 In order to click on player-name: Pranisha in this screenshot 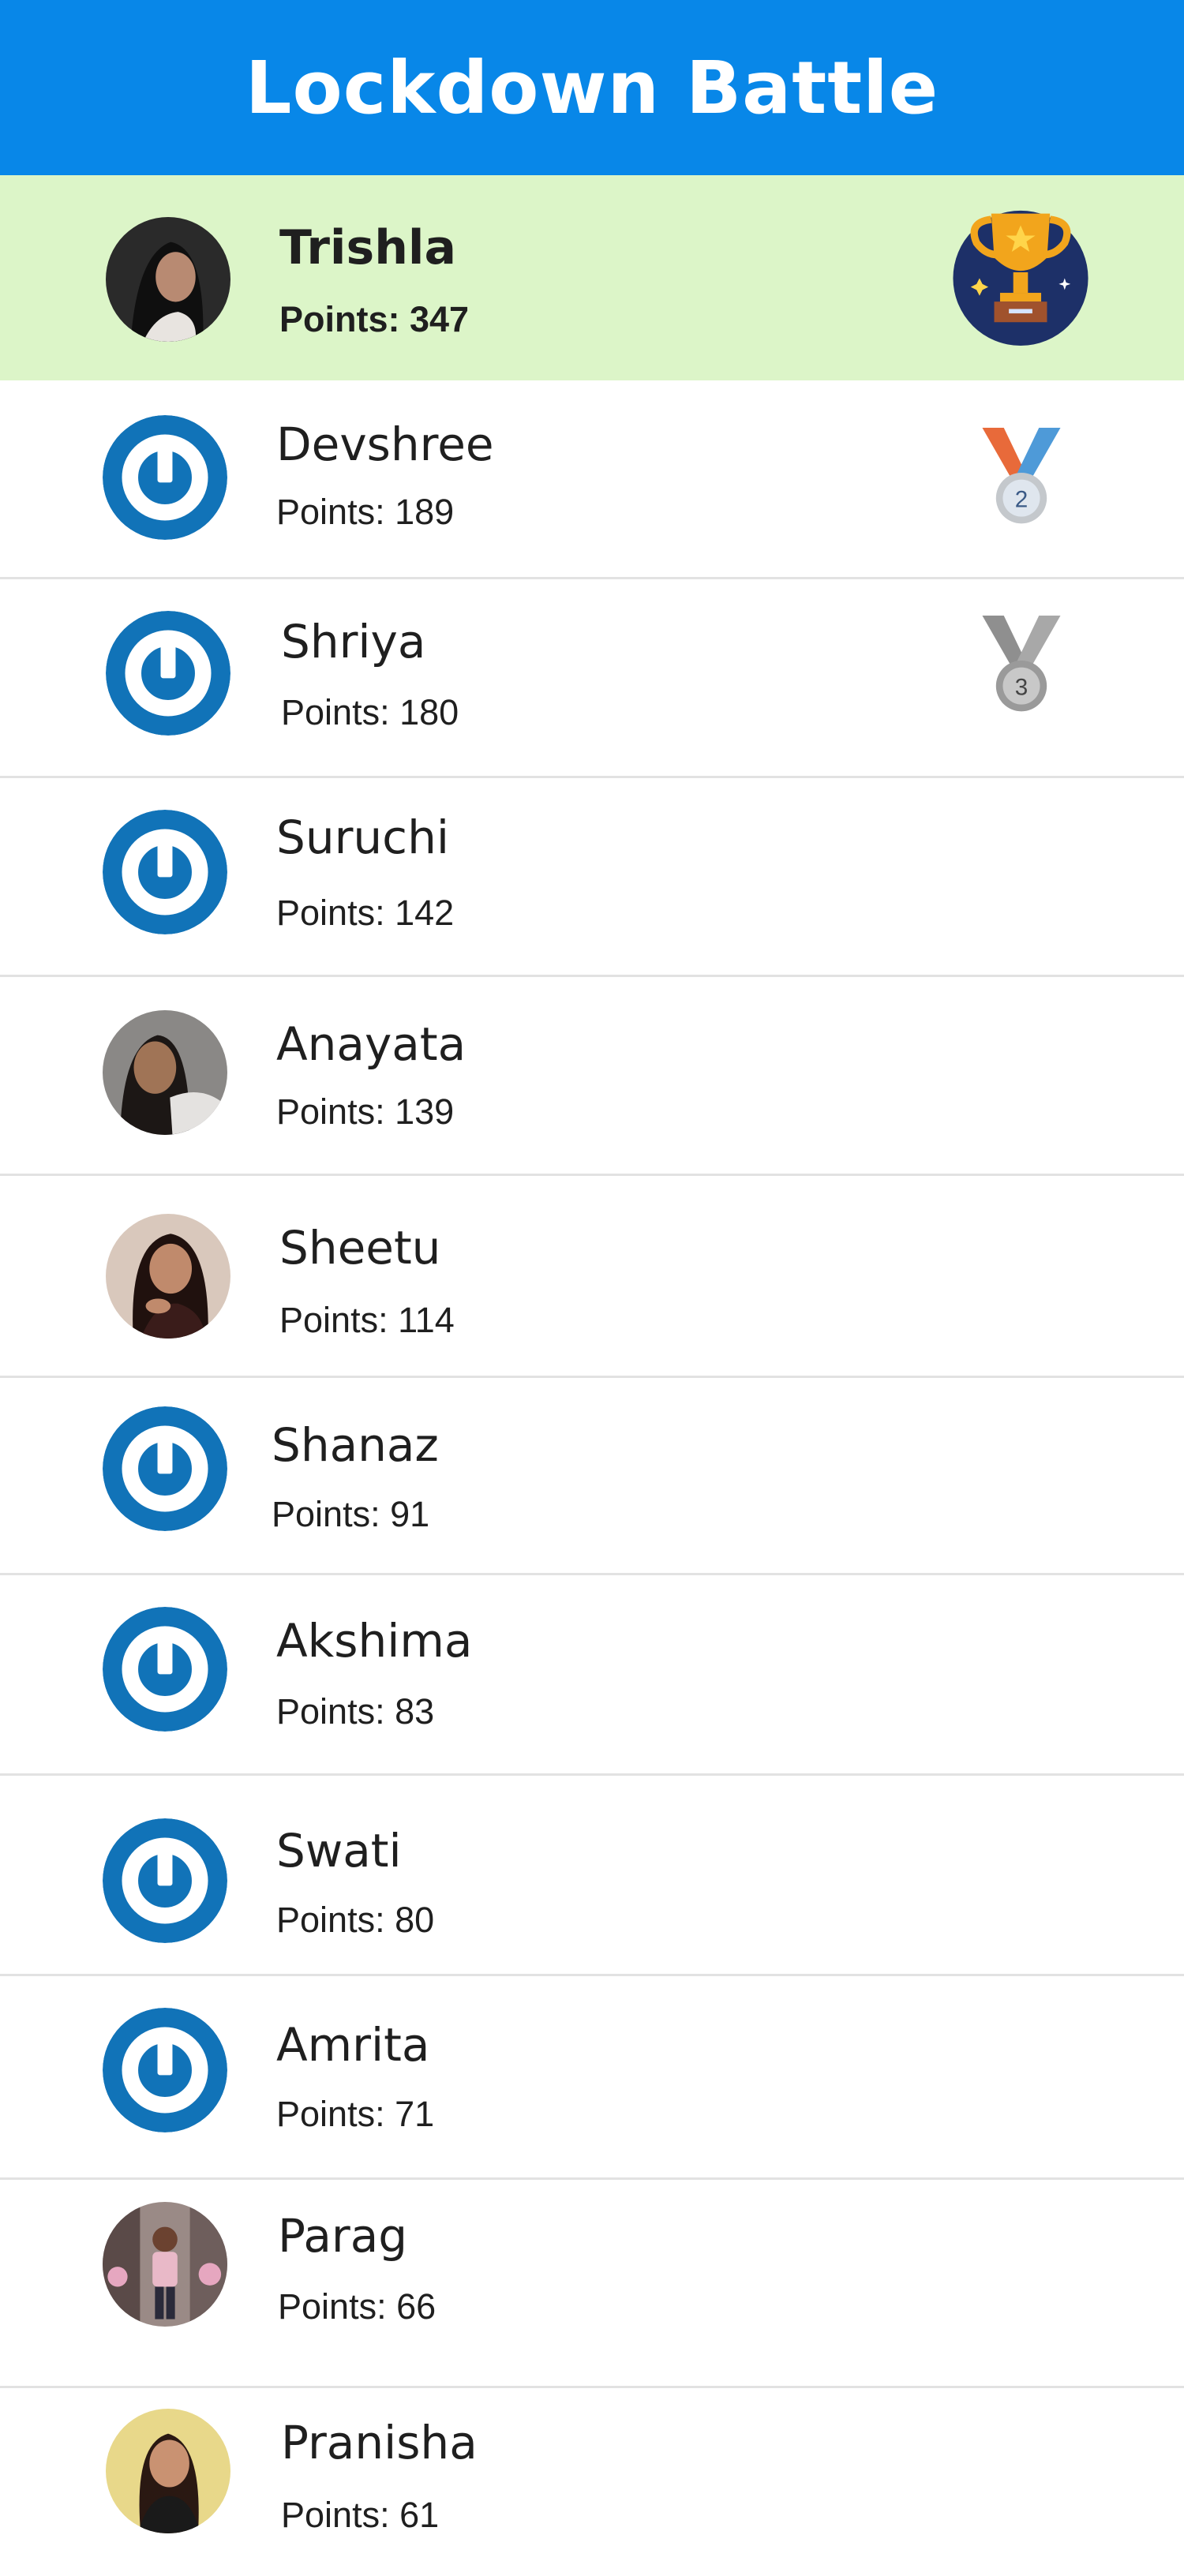, I will do `click(379, 2442)`.